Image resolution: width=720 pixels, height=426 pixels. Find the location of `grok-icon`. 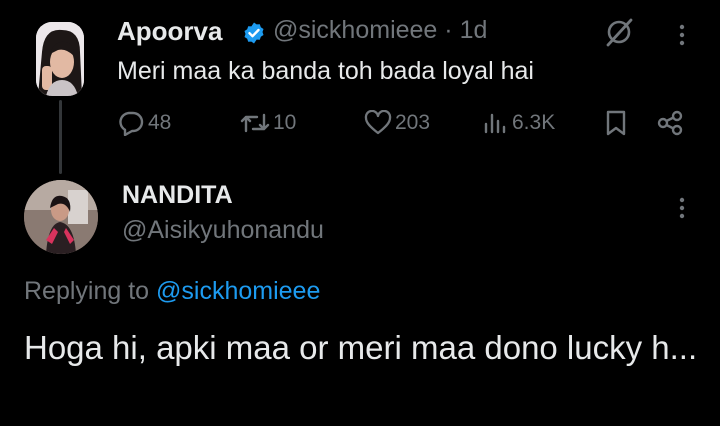

grok-icon is located at coordinates (619, 32).